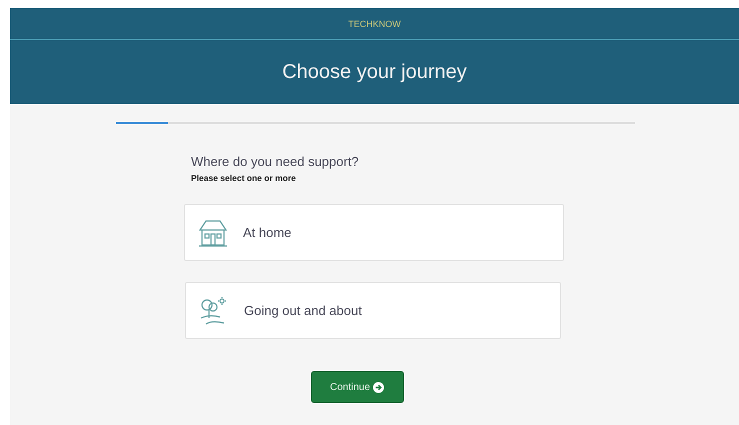  Describe the element at coordinates (378, 387) in the screenshot. I see `arrow-right-icon` at that location.